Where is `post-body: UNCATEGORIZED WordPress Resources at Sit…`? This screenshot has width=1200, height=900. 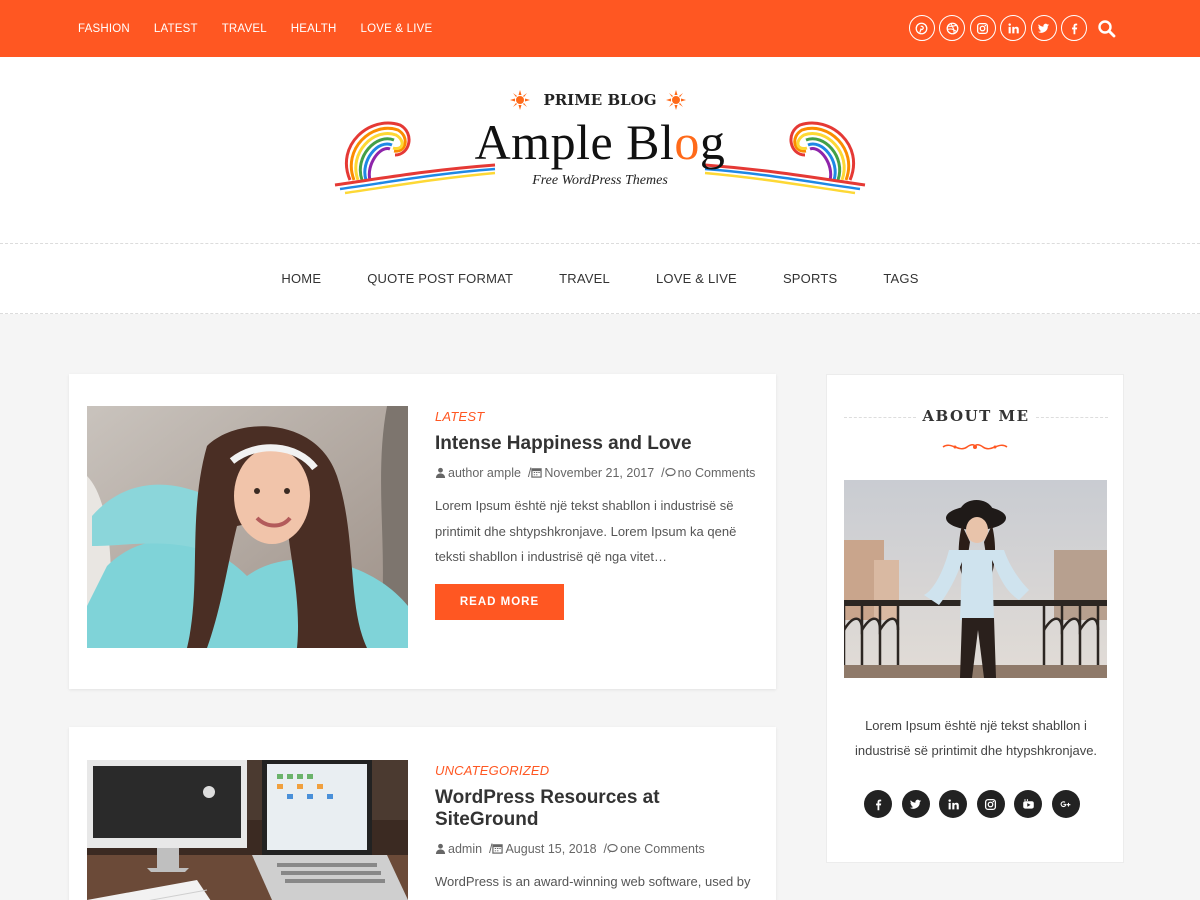
post-body: UNCATEGORIZED WordPress Resources at Sit… is located at coordinates (596, 831).